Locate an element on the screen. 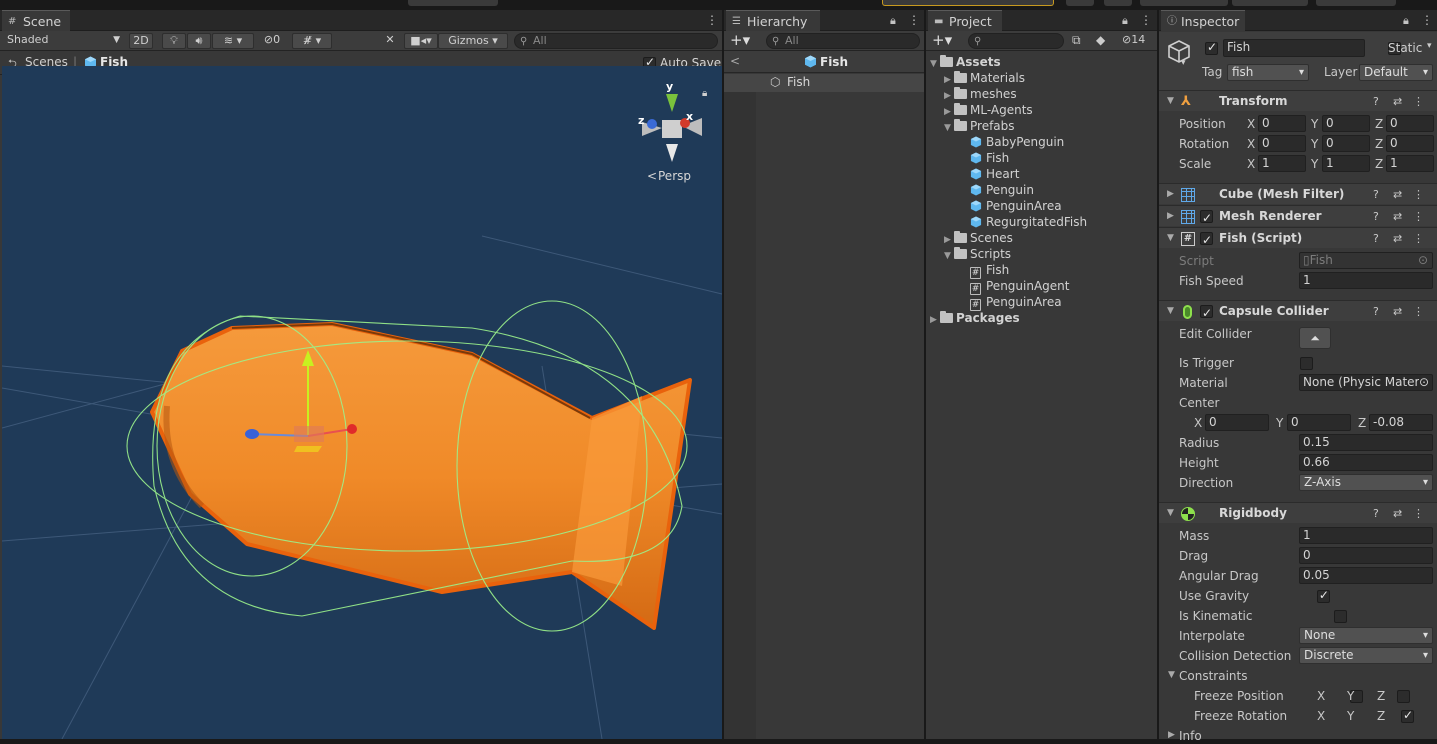  lighting-toggle: 💡︎ is located at coordinates (174, 41).